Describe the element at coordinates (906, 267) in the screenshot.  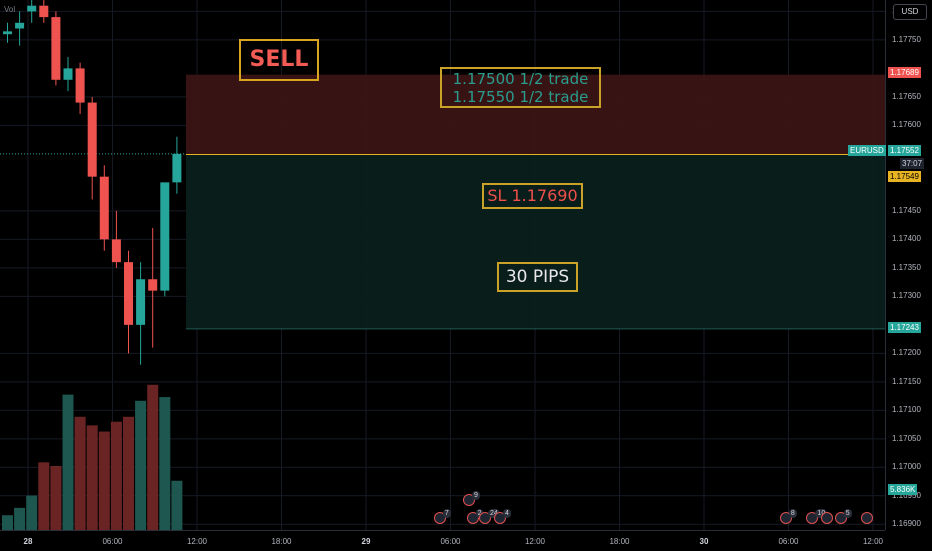
I see `price-tick-label: 1.17350` at that location.